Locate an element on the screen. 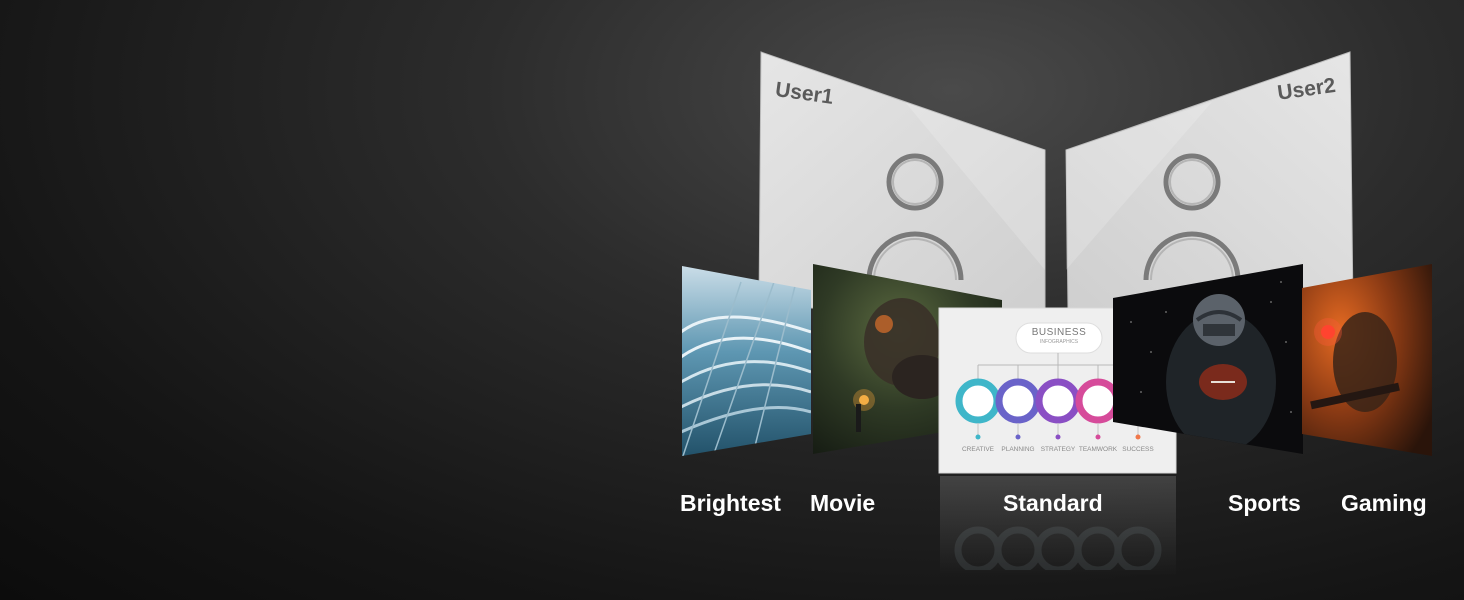 The width and height of the screenshot is (1464, 600). step-label-creative: CREATIVE is located at coordinates (978, 449).